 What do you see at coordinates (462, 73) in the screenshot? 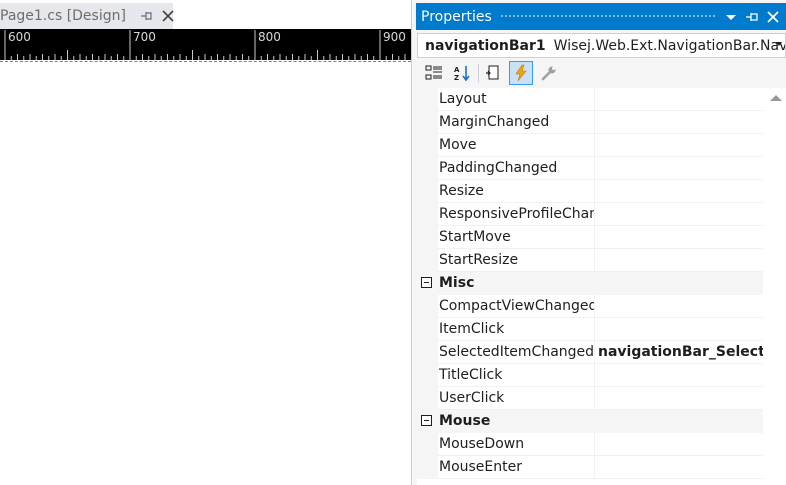
I see `alphabetical-icon: A Z` at bounding box center [462, 73].